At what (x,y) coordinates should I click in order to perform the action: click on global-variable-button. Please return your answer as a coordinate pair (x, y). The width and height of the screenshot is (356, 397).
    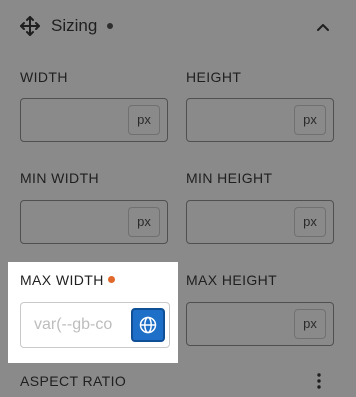
    Looking at the image, I should click on (148, 325).